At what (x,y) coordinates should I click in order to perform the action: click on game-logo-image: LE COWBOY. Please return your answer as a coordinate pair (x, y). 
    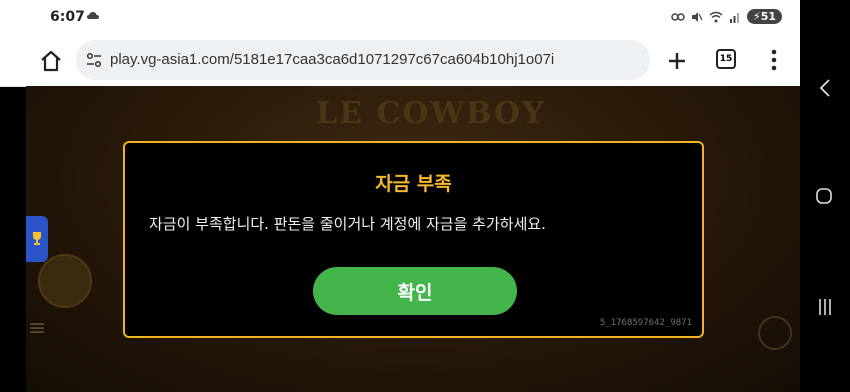
    Looking at the image, I should click on (431, 113).